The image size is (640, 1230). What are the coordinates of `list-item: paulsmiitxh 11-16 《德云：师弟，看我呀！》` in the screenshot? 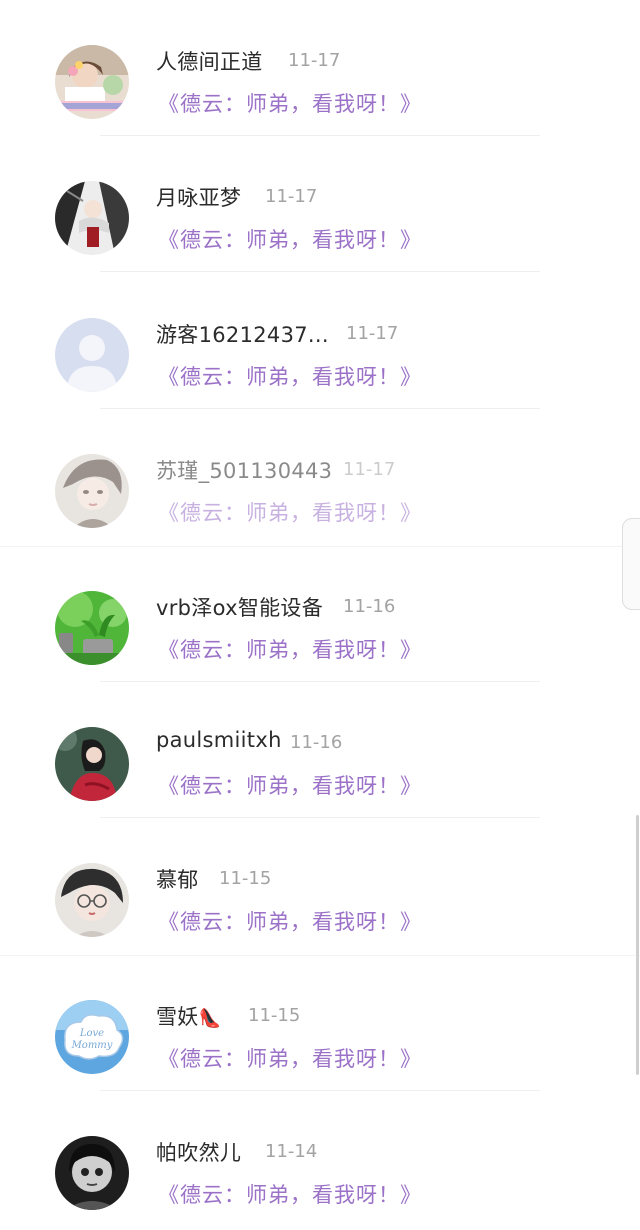 It's located at (320, 750).